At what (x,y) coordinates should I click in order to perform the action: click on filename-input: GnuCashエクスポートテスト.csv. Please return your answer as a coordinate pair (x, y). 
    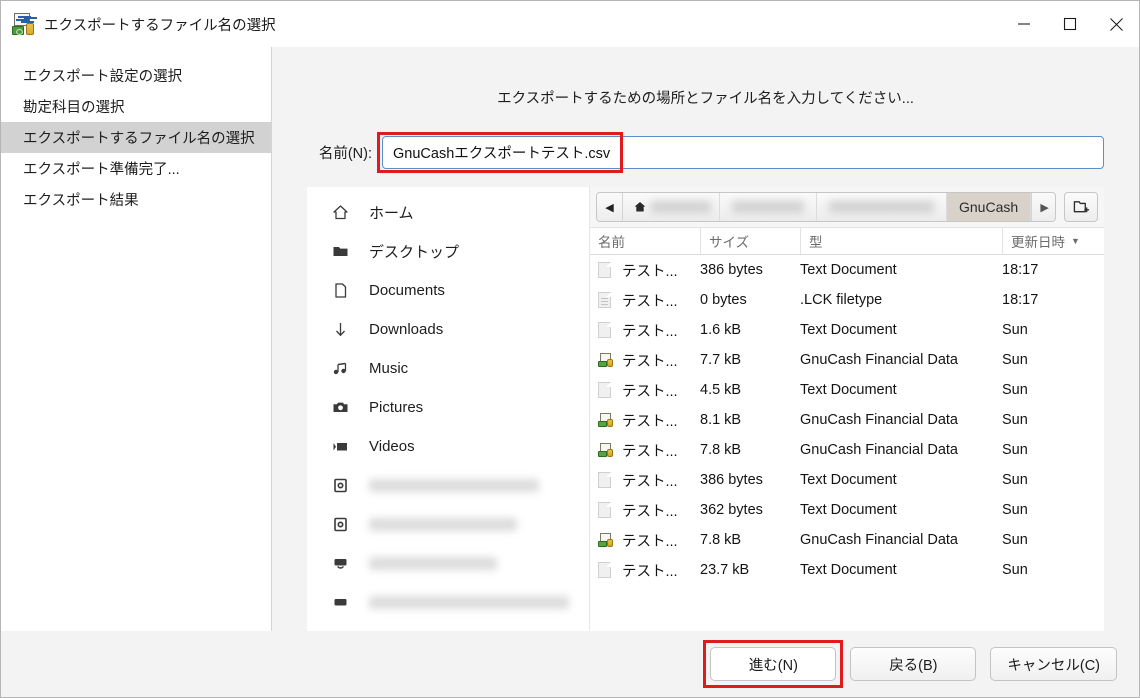
    Looking at the image, I should click on (743, 152).